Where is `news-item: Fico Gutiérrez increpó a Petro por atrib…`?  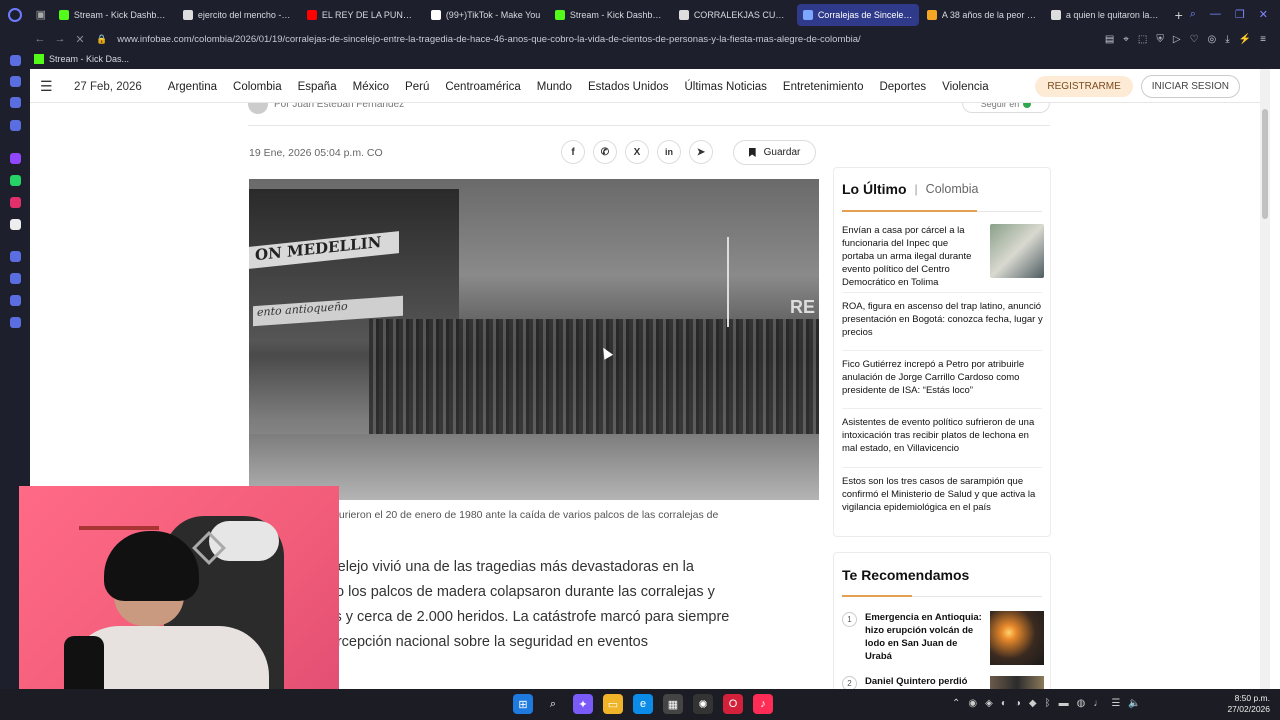 news-item: Fico Gutiérrez increpó a Petro por atrib… is located at coordinates (943, 377).